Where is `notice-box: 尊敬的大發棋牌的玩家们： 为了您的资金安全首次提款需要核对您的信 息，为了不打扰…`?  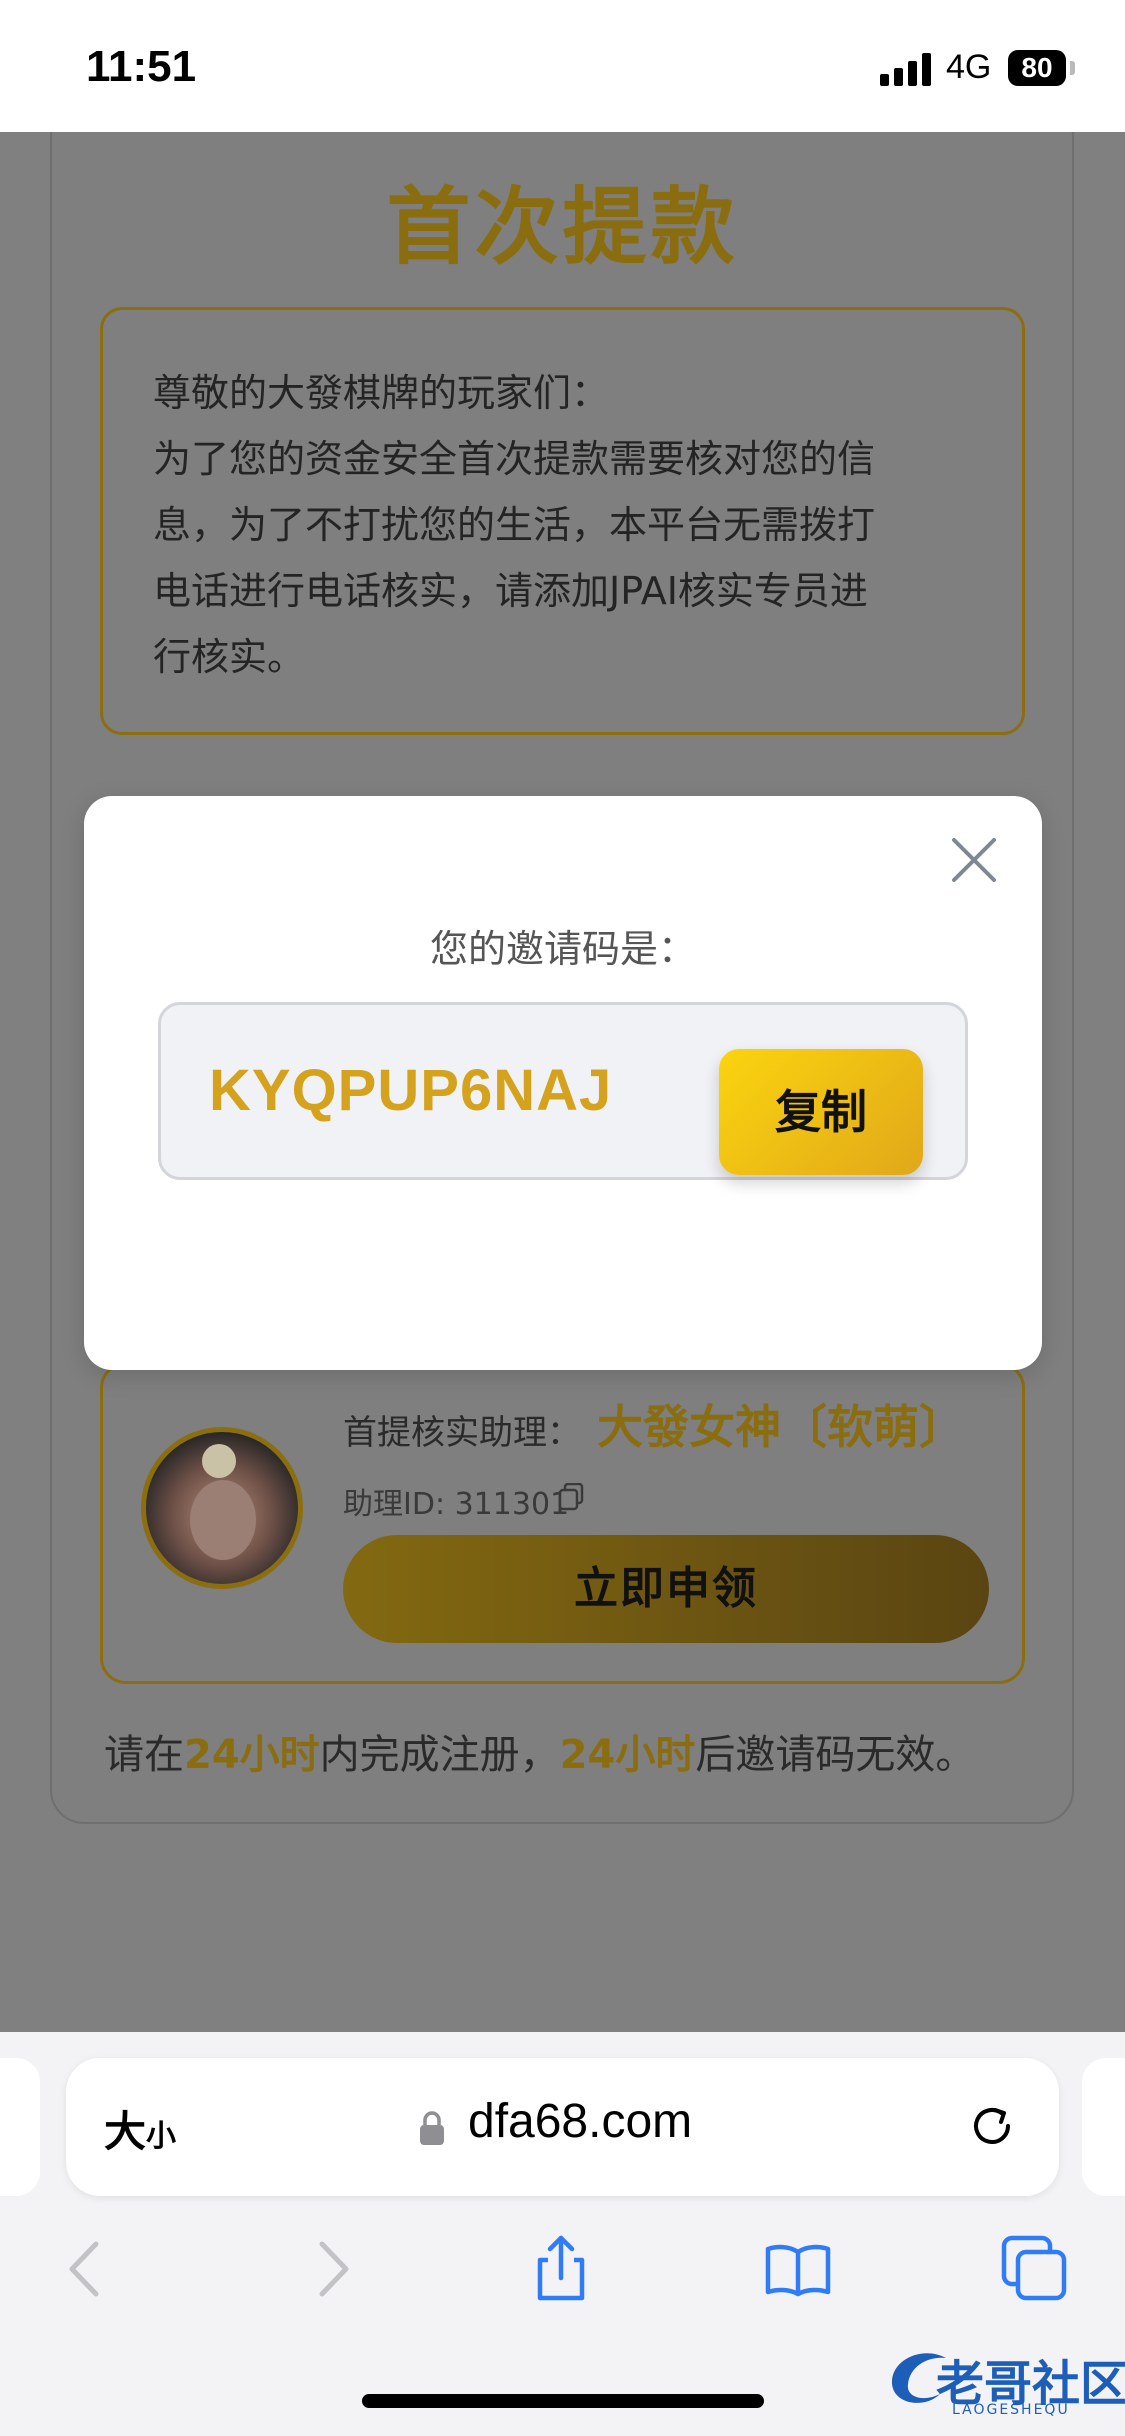 notice-box: 尊敬的大發棋牌的玩家们： 为了您的资金安全首次提款需要核对您的信 息，为了不打扰… is located at coordinates (562, 521).